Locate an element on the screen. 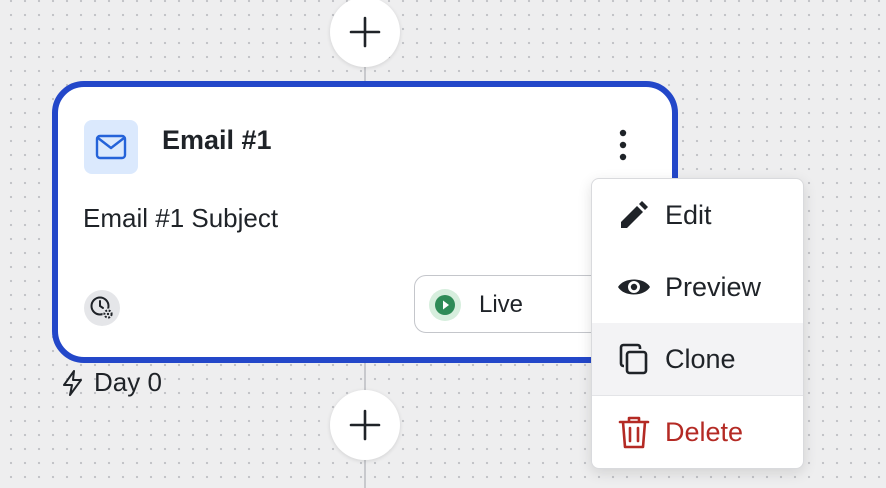 The height and width of the screenshot is (488, 886). menu-item-edit: Edit is located at coordinates (697, 215).